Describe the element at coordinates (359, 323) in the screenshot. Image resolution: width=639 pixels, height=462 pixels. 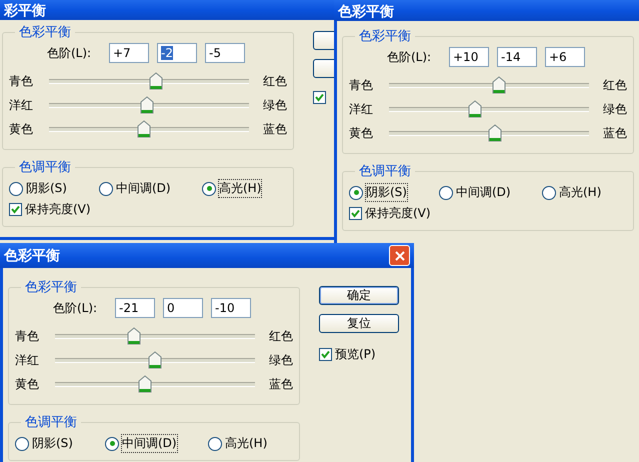
I see `dialog-button: 复位` at that location.